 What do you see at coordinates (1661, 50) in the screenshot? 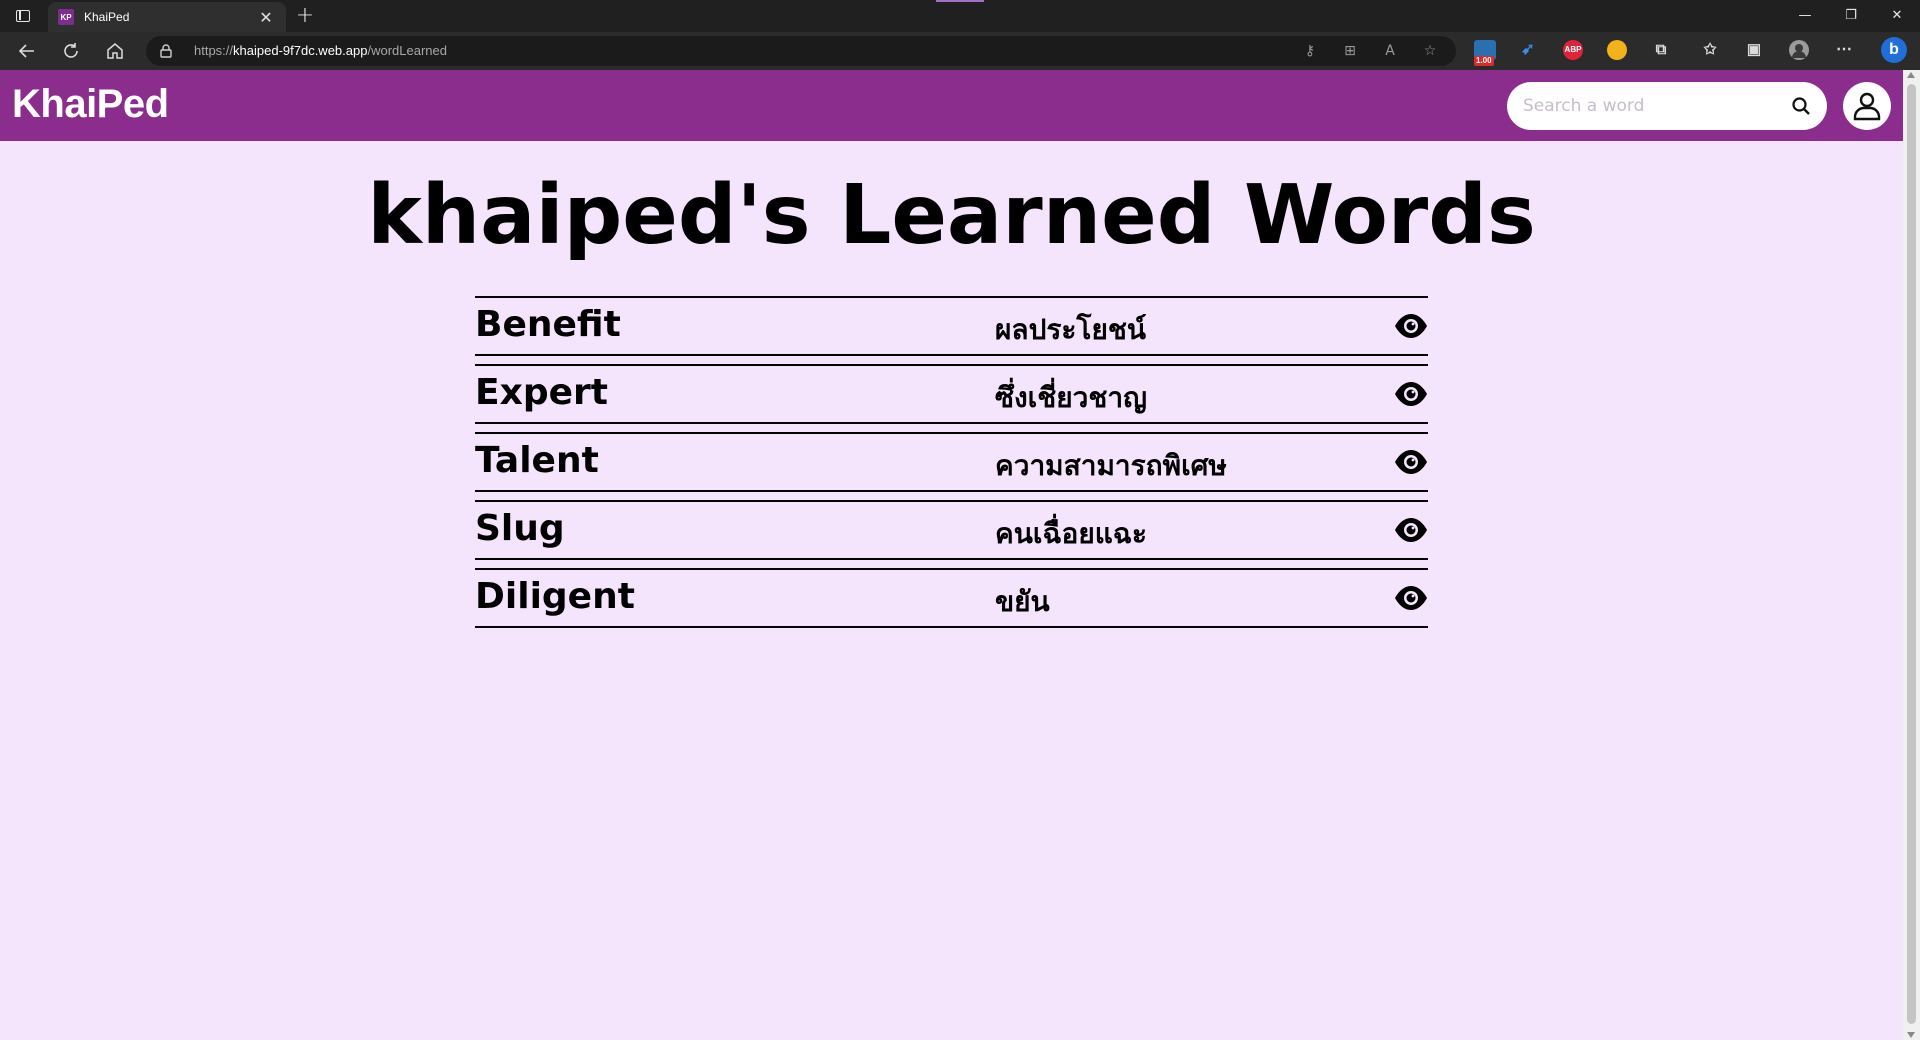
I see `extensions-puzzle-icon: ⧉` at bounding box center [1661, 50].